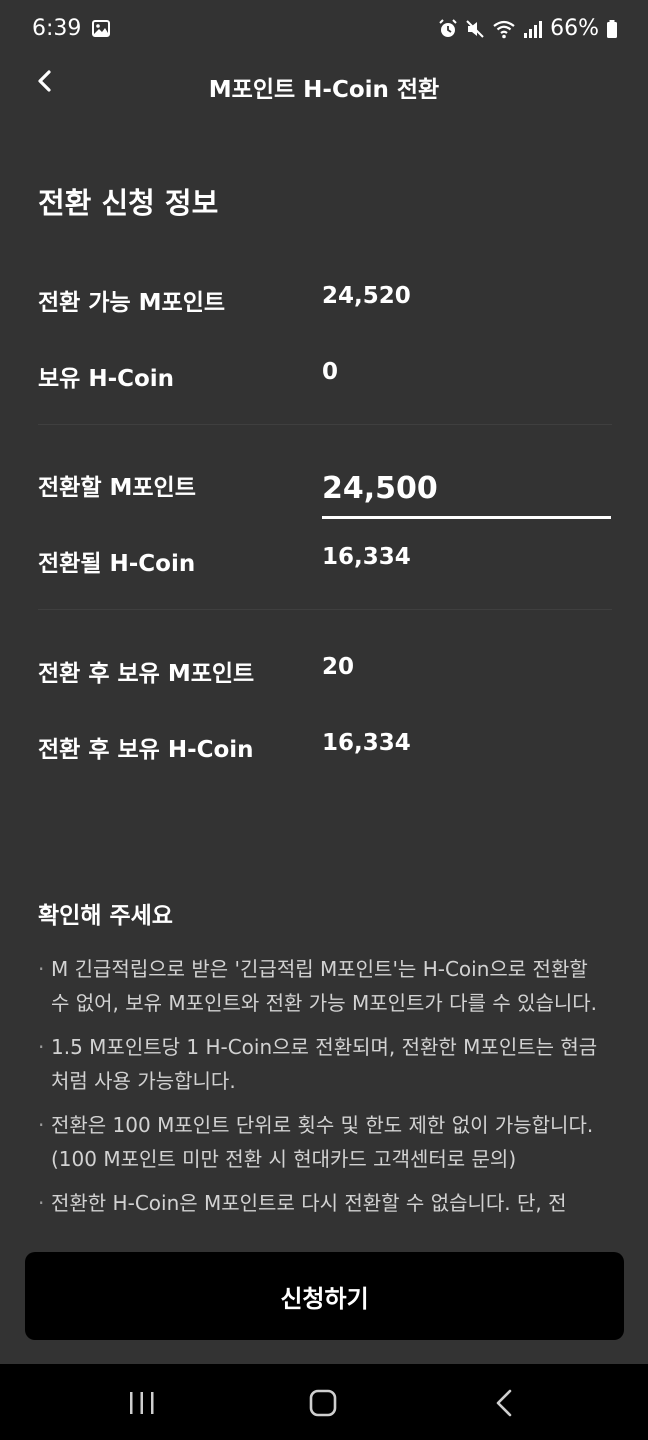  I want to click on after-points-row: 전환 후 보유 M포인트 20, so click(325, 674).